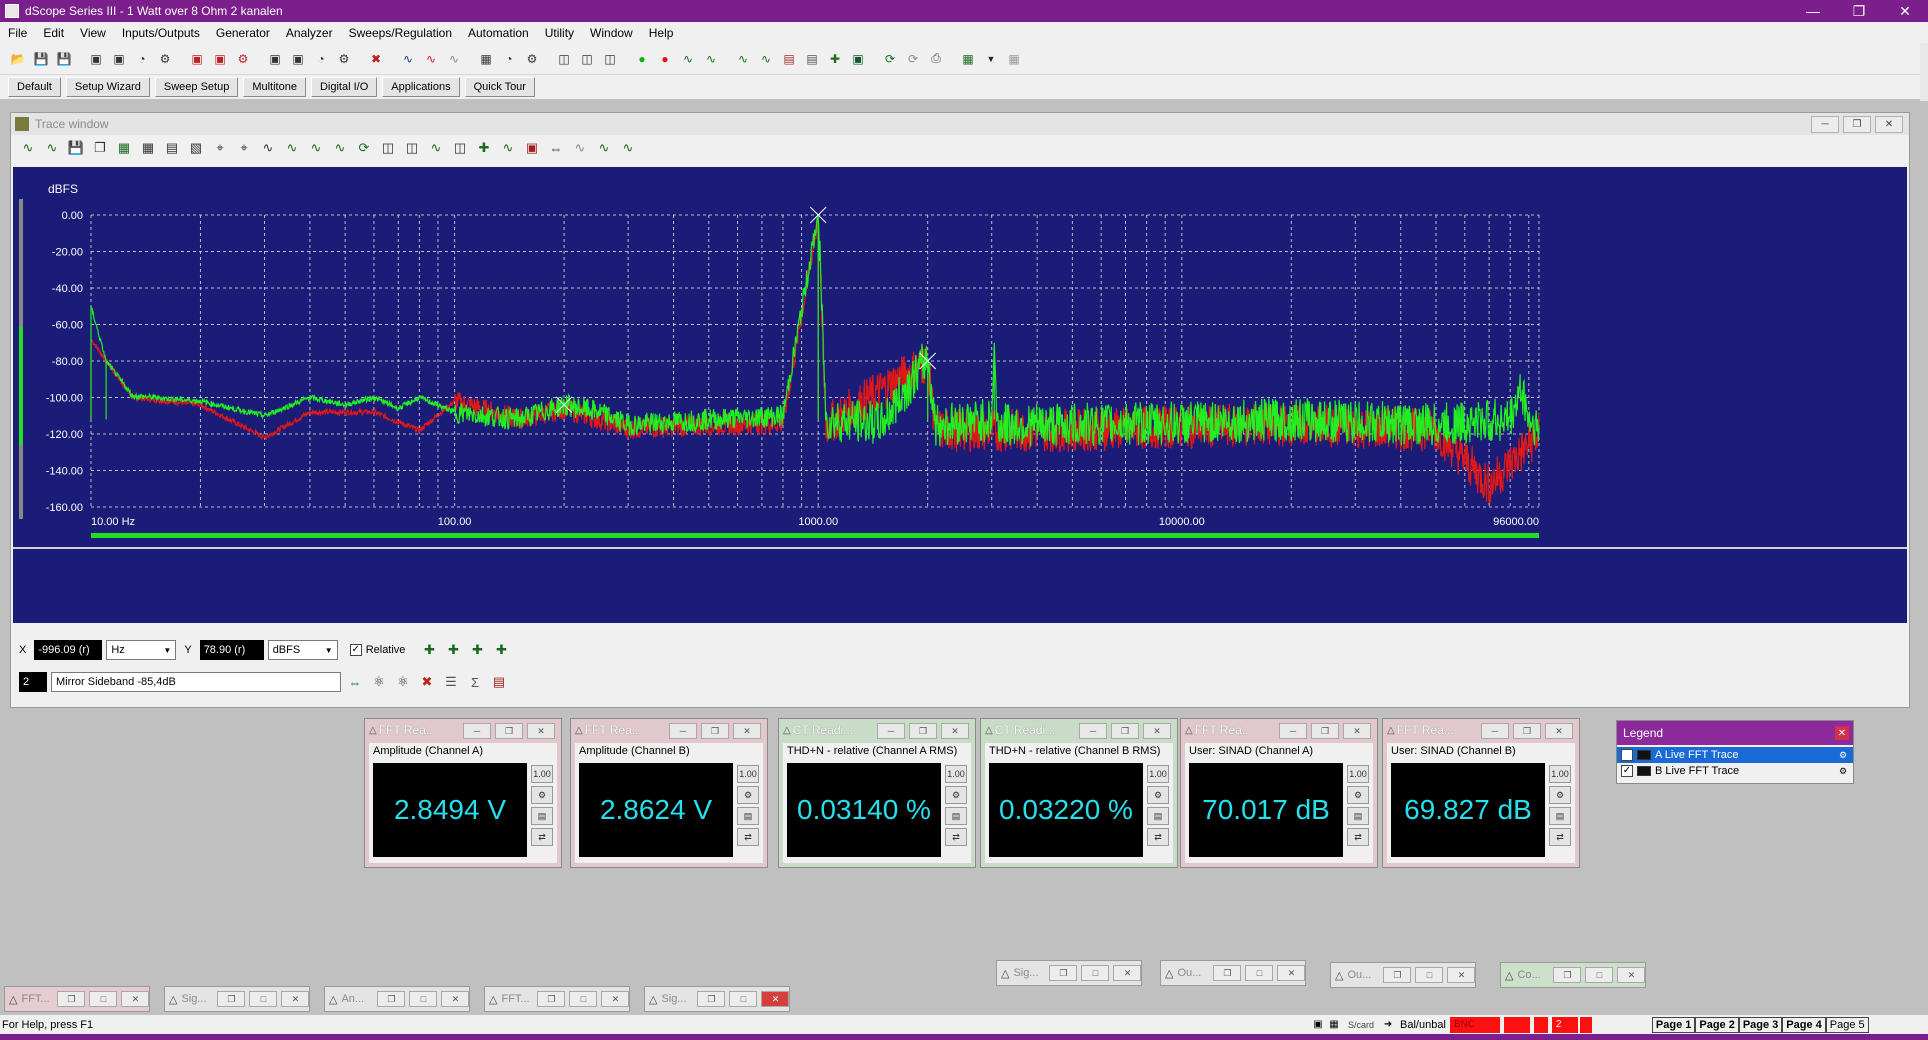 Image resolution: width=1928 pixels, height=1040 pixels. Describe the element at coordinates (1573, 975) in the screenshot. I see `minimized-window: △ Co... ❐ □ ✕` at that location.